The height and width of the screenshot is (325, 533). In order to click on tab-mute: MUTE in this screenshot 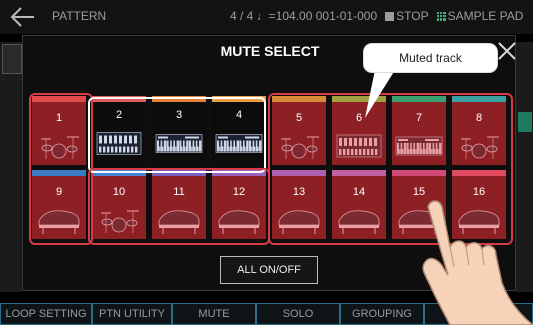, I will do `click(214, 314)`.